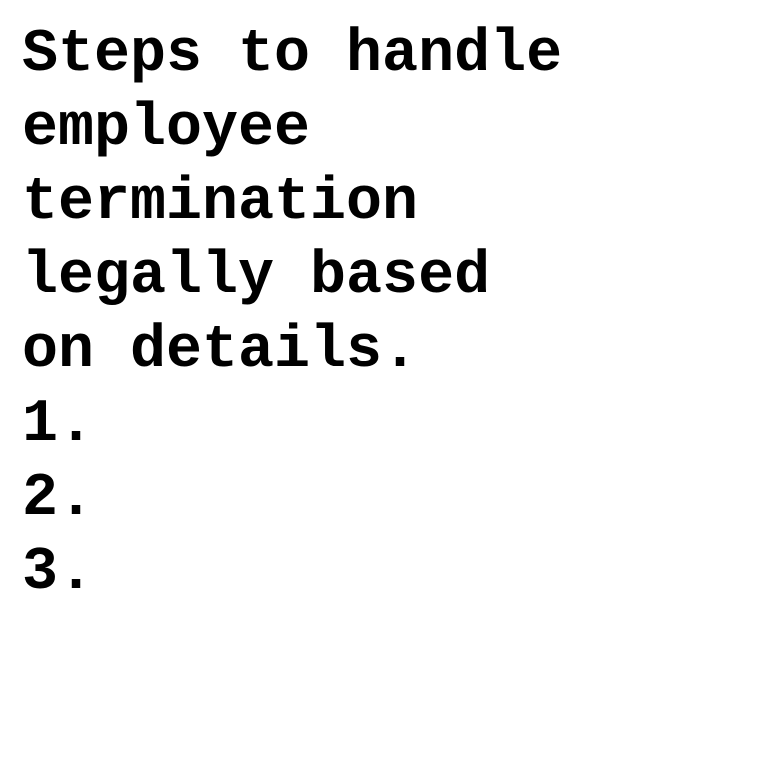 The image size is (760, 760). Describe the element at coordinates (220, 351) in the screenshot. I see `title-line-5: on details.` at that location.